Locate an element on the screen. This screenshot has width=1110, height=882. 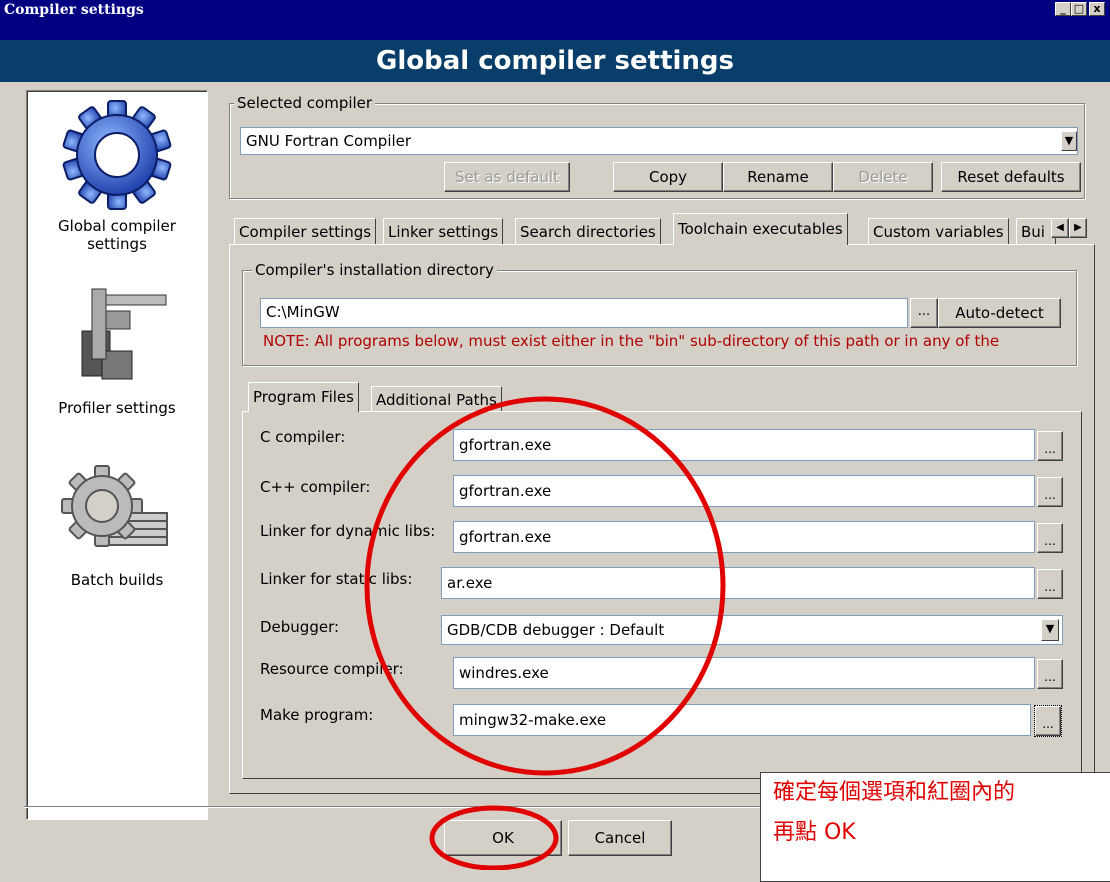
subtab-program-files: Program Files is located at coordinates (303, 397).